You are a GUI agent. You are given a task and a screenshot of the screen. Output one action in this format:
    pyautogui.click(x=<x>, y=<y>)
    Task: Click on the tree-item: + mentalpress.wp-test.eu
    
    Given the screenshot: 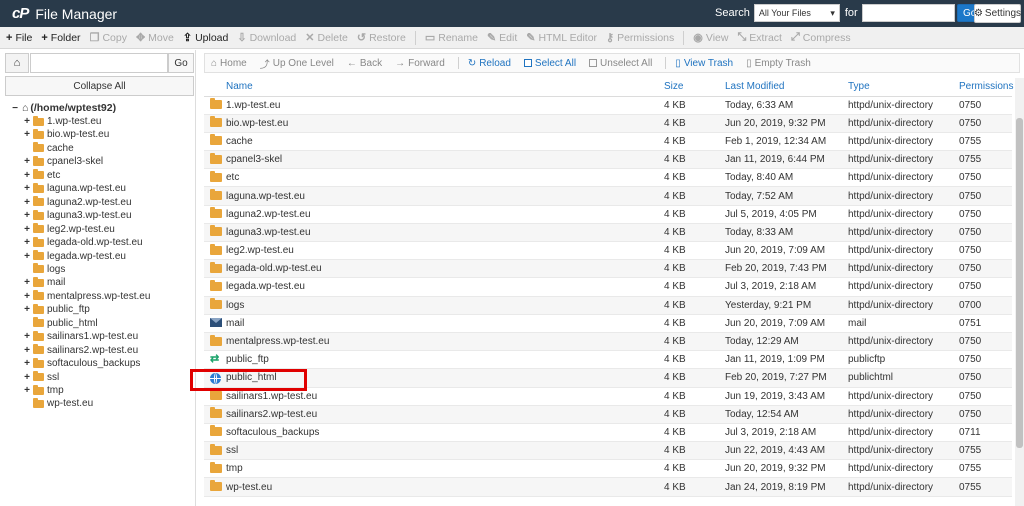 What is the action you would take?
    pyautogui.click(x=86, y=296)
    